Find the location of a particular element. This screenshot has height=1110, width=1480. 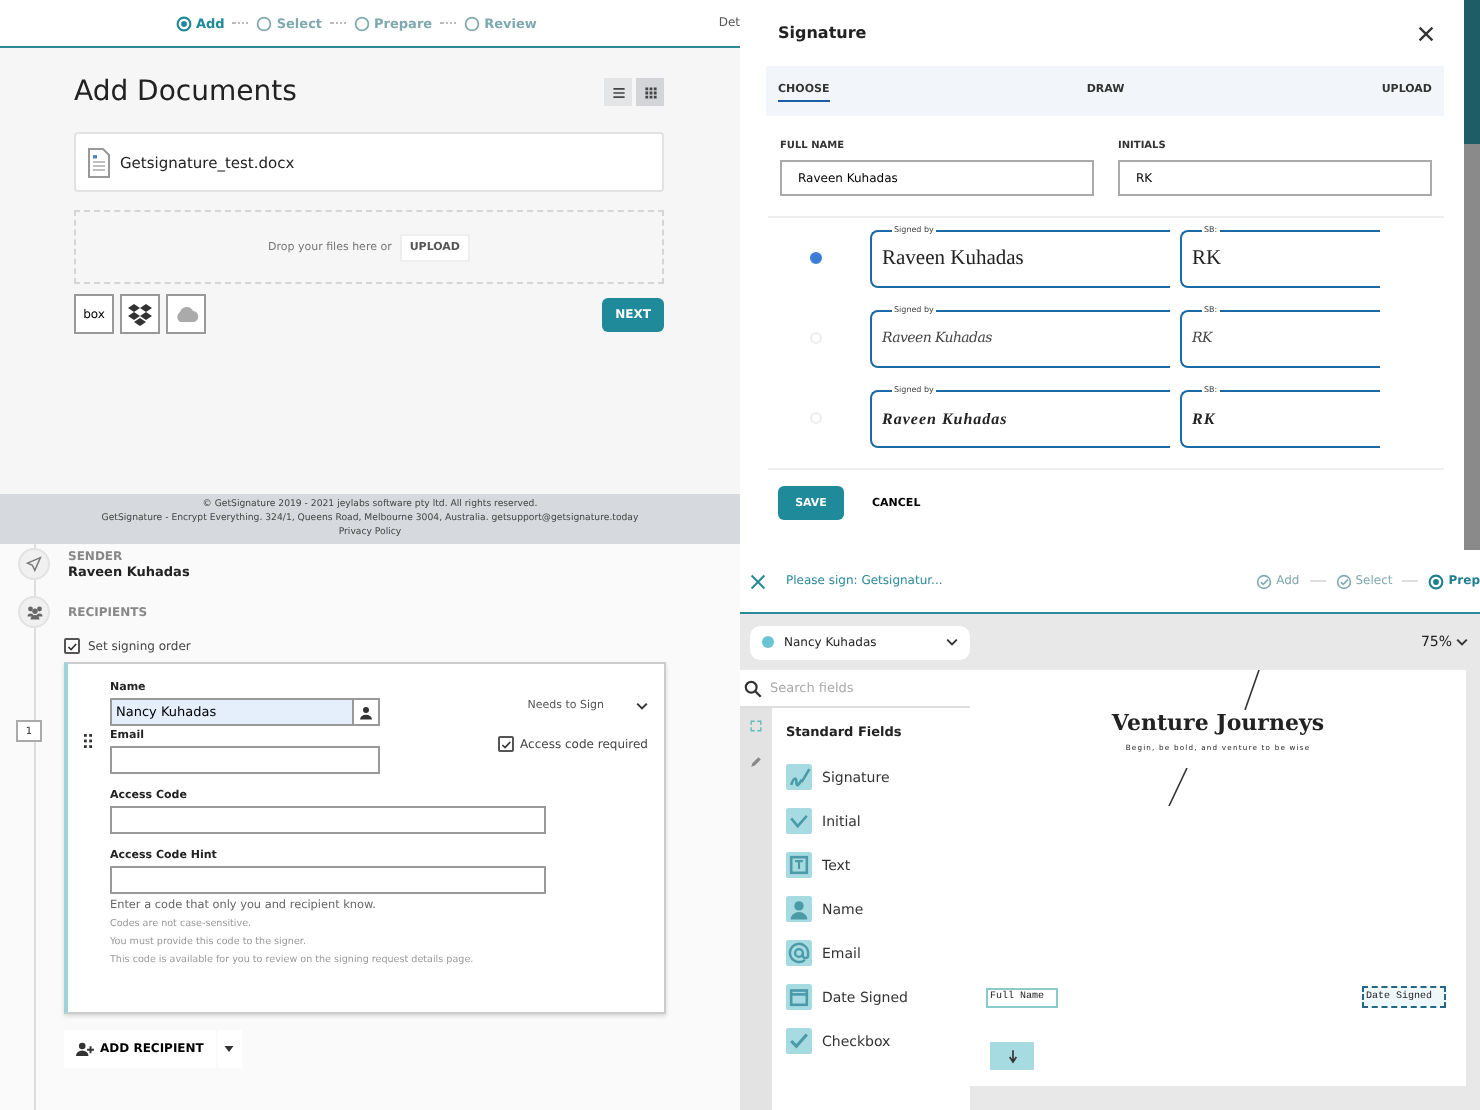

page-title: Add Documents is located at coordinates (185, 92).